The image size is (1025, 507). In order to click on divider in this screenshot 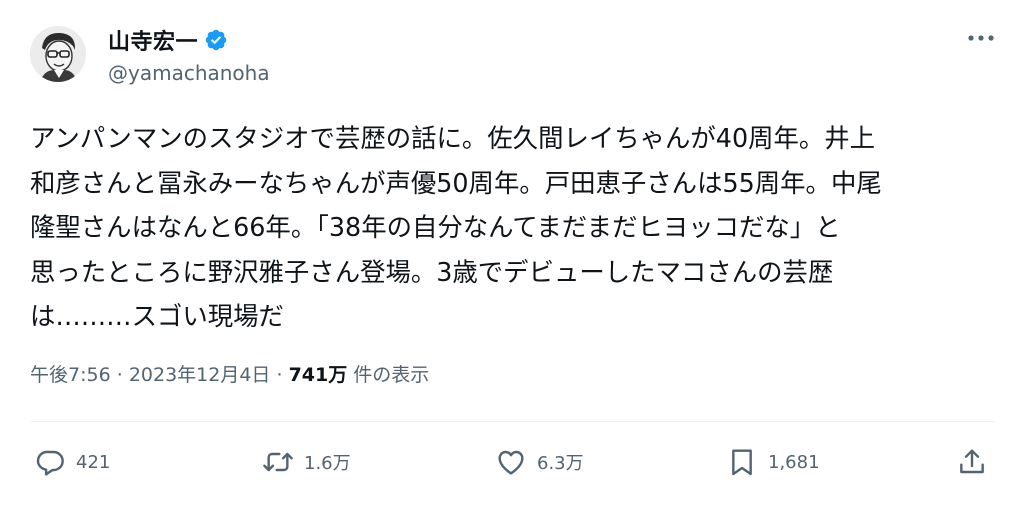, I will do `click(512, 421)`.